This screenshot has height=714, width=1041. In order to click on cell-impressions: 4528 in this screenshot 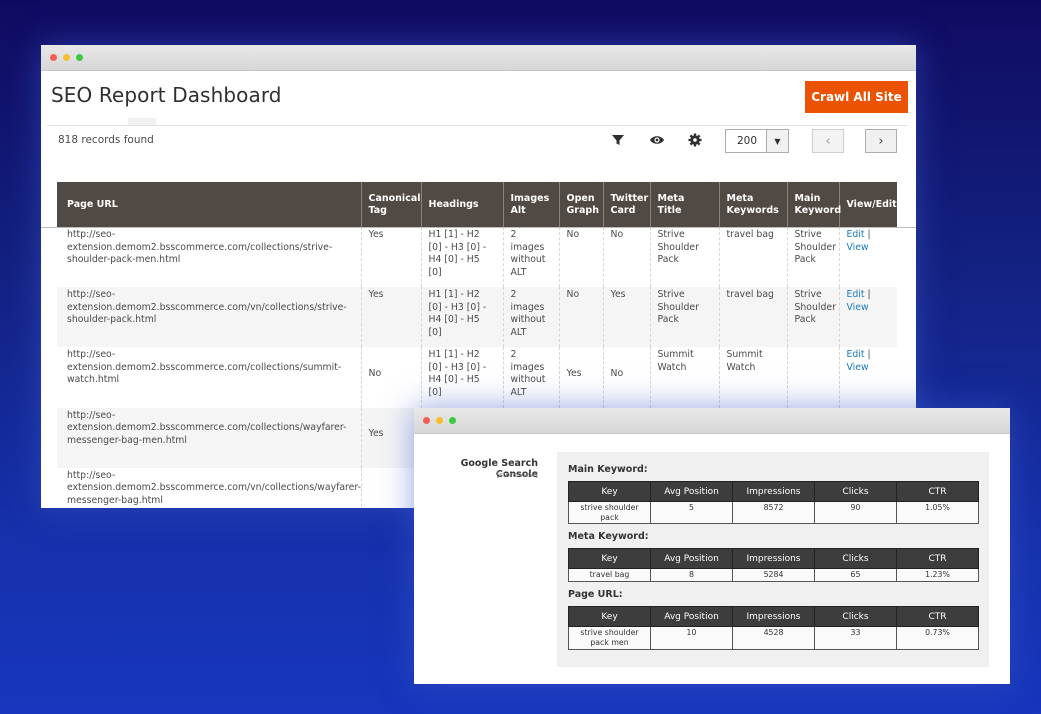, I will do `click(773, 638)`.